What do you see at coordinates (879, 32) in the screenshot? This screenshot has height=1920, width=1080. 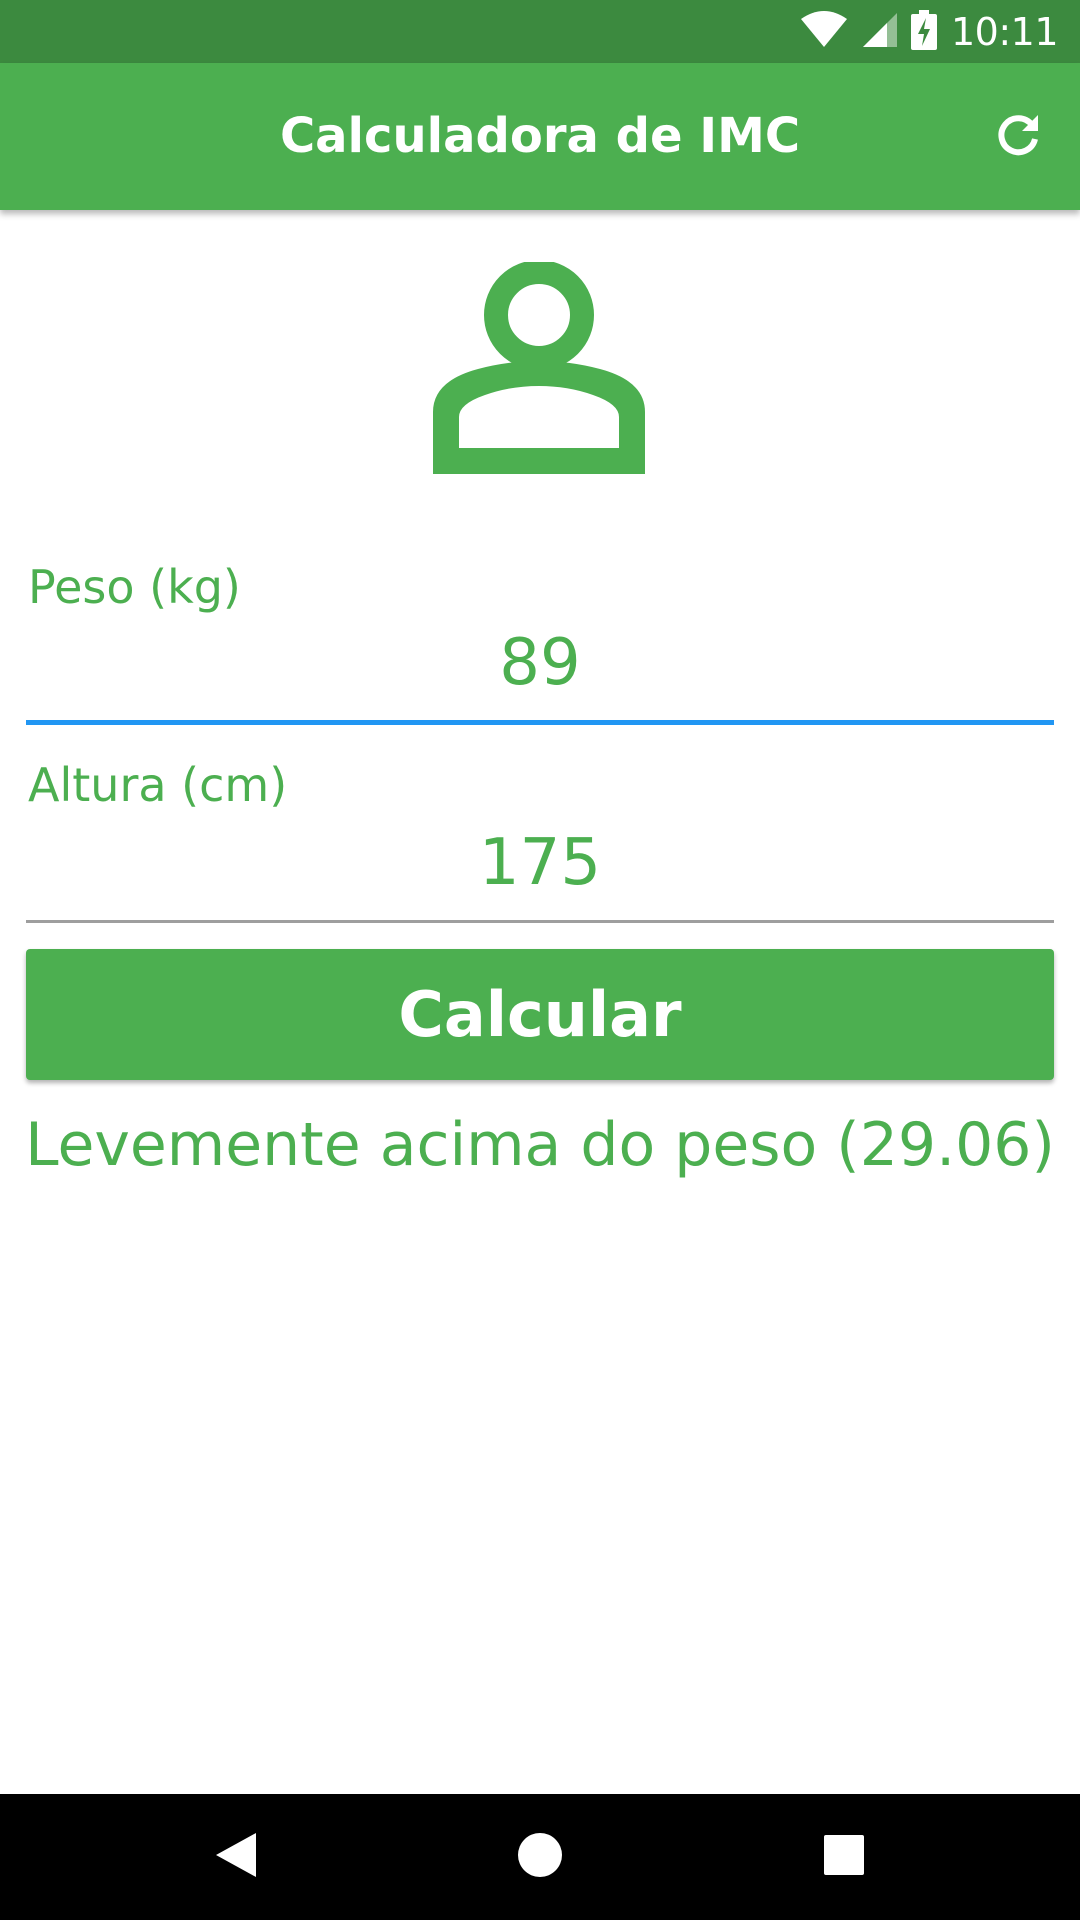 I see `signal-icon` at bounding box center [879, 32].